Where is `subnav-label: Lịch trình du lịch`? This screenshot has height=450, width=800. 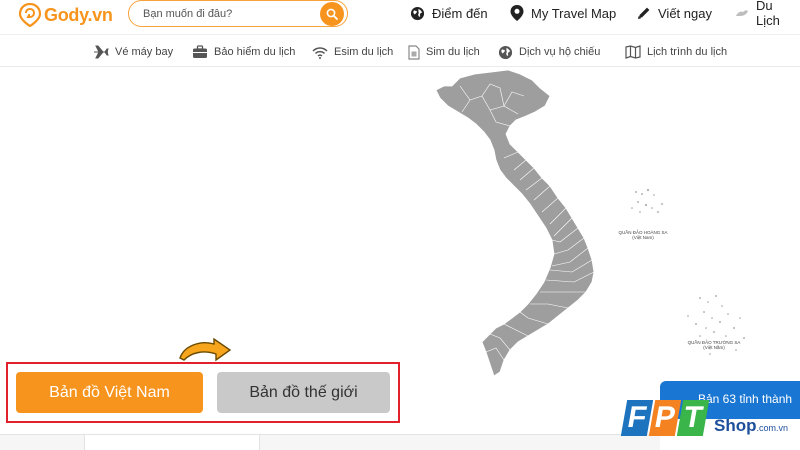
subnav-label: Lịch trình du lịch is located at coordinates (687, 52).